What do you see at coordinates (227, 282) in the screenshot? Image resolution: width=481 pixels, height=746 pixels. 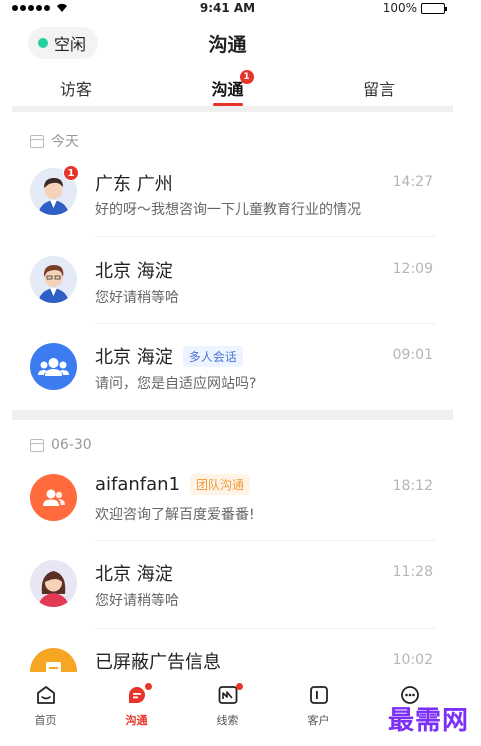 I see `conversation-item: 北京 海淀 12:09 您好请稍等哈` at bounding box center [227, 282].